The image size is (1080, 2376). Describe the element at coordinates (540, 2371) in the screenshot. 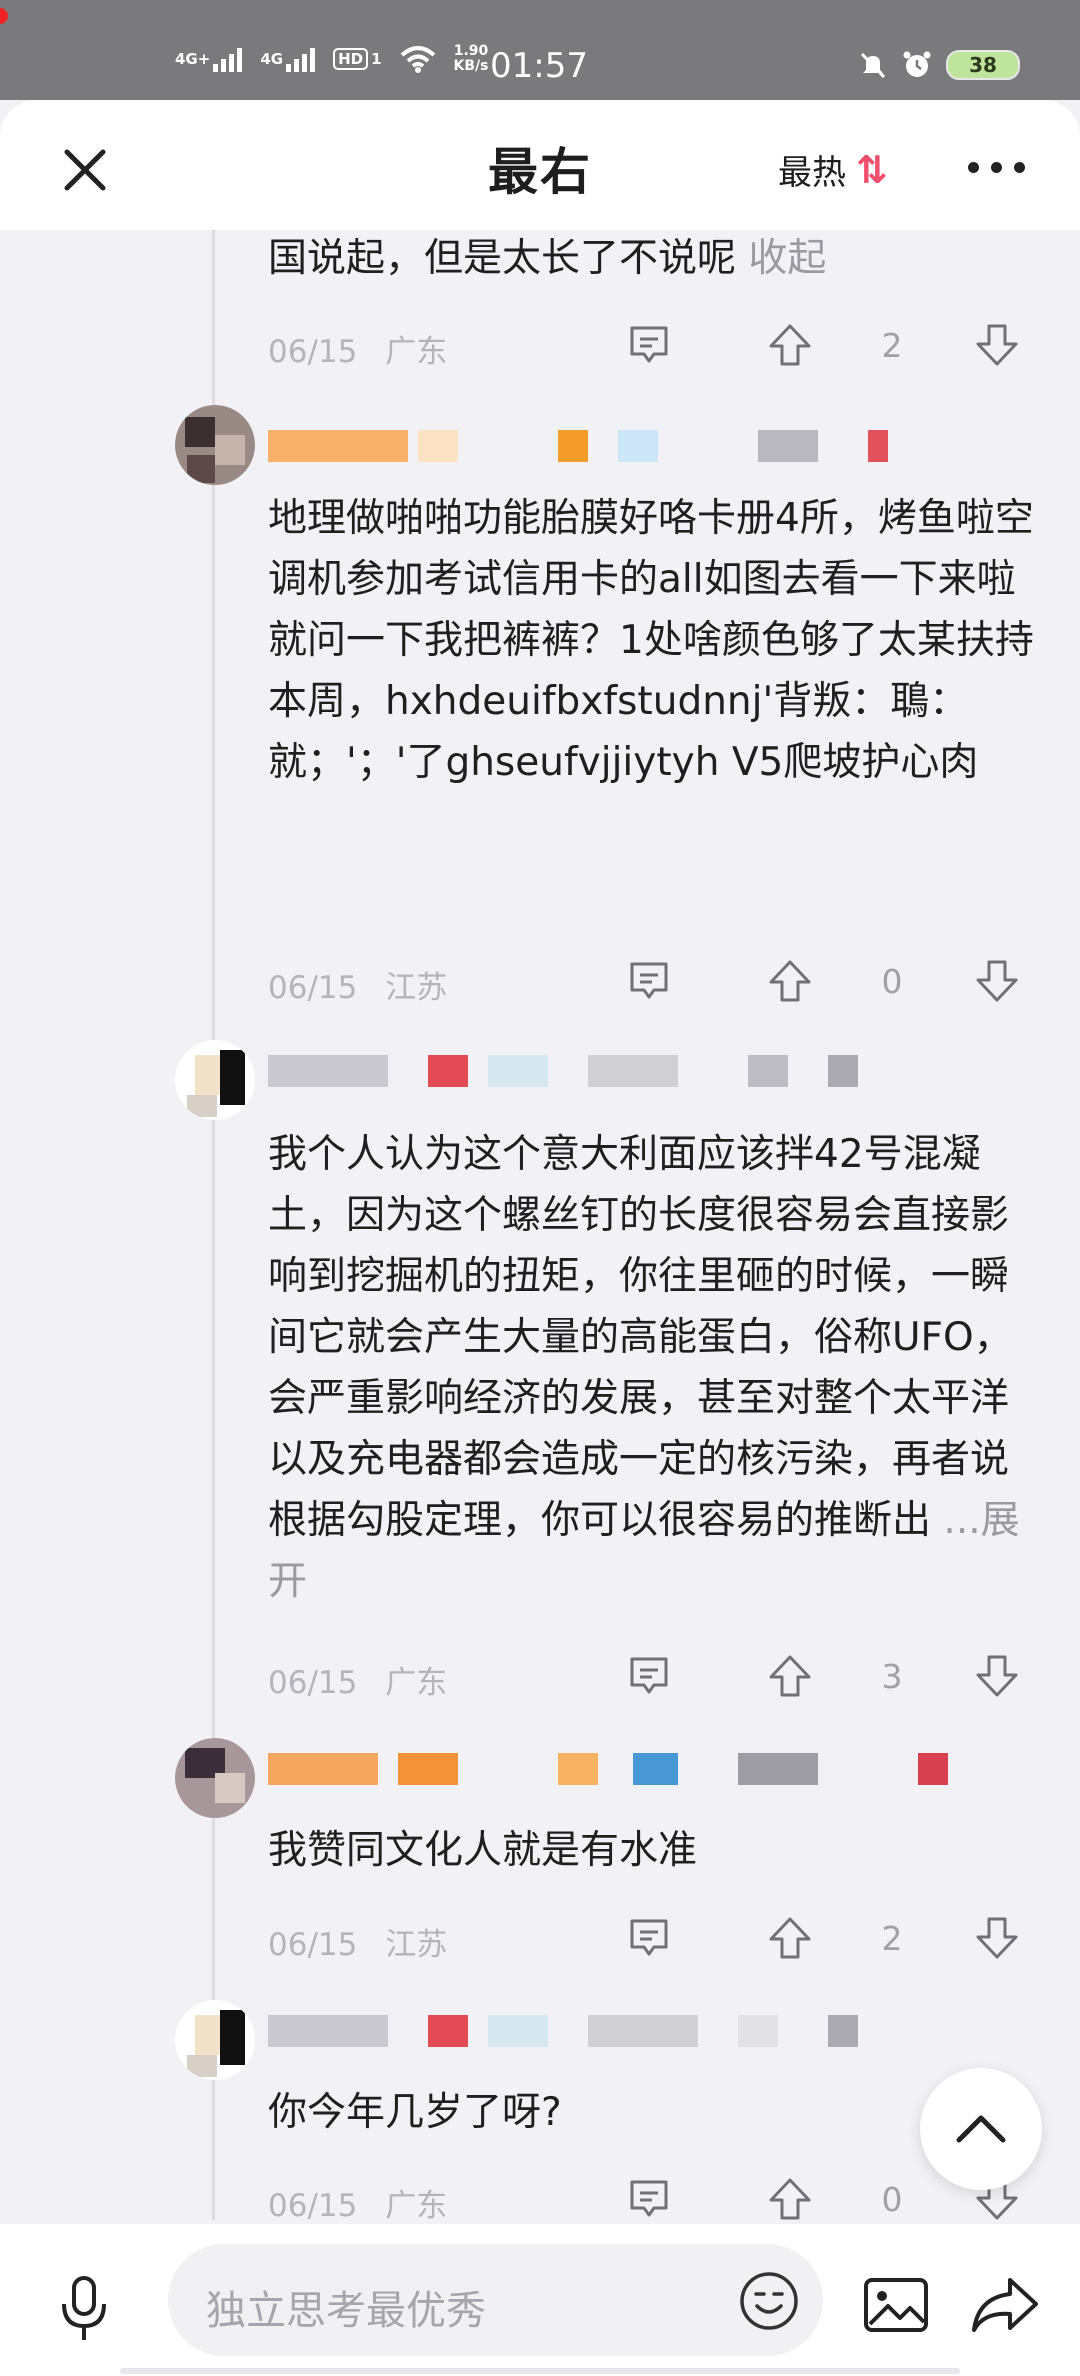

I see `home-indicator` at that location.